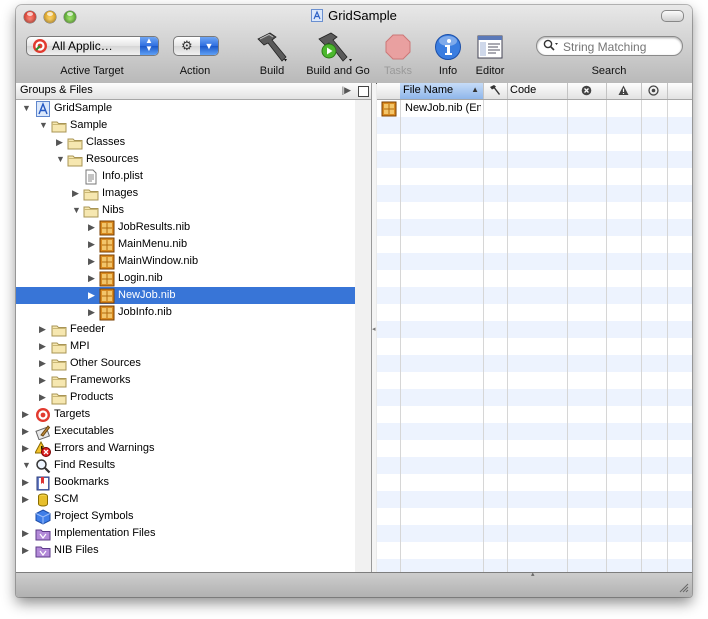  Describe the element at coordinates (185, 159) in the screenshot. I see `tree-item-resources: ▼ Resources` at that location.